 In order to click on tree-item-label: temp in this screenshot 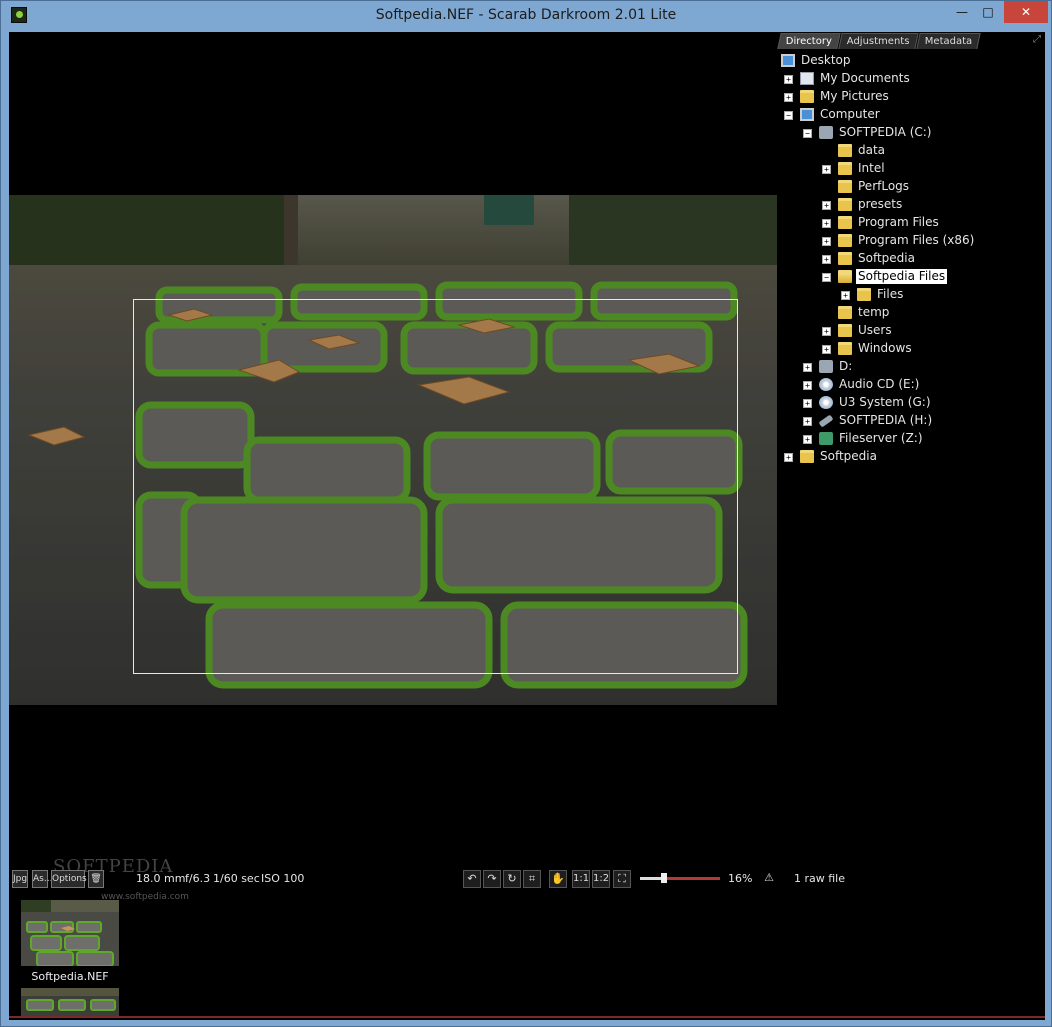, I will do `click(874, 312)`.